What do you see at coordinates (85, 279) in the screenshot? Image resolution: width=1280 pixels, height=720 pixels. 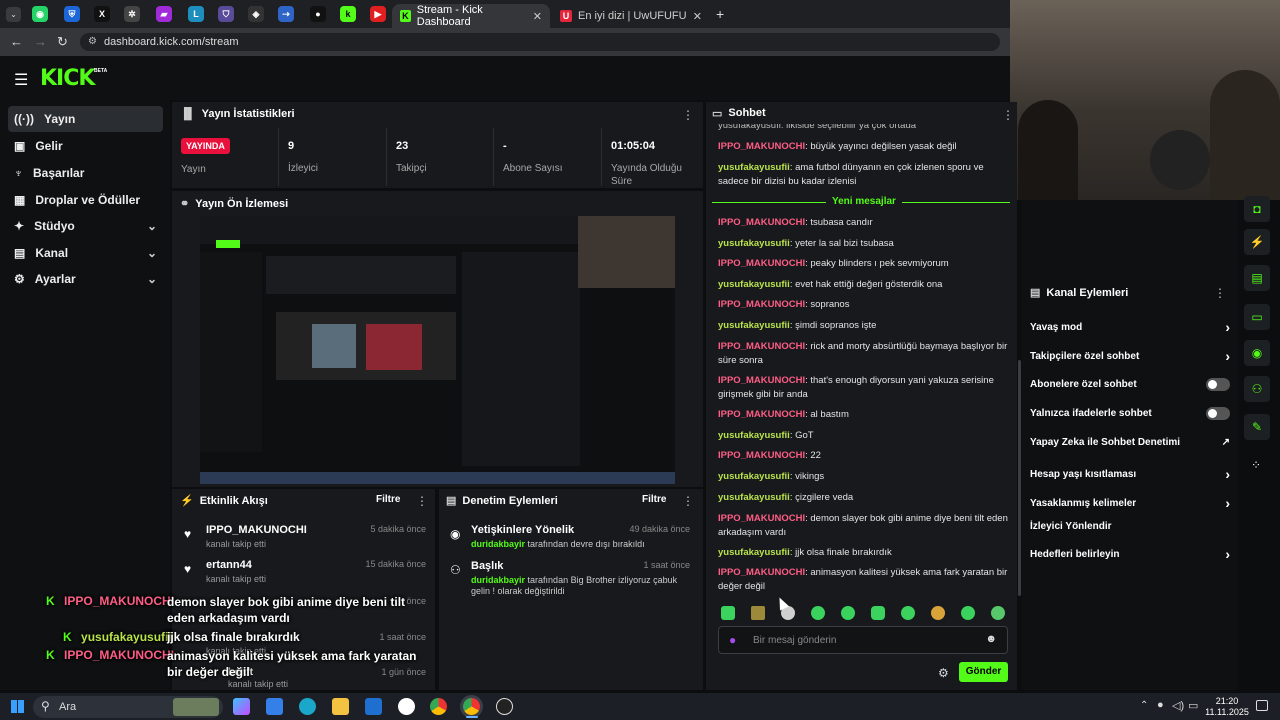 I see `sidebar-item-ayarlar: ⚙ Ayarlar ⌄` at bounding box center [85, 279].